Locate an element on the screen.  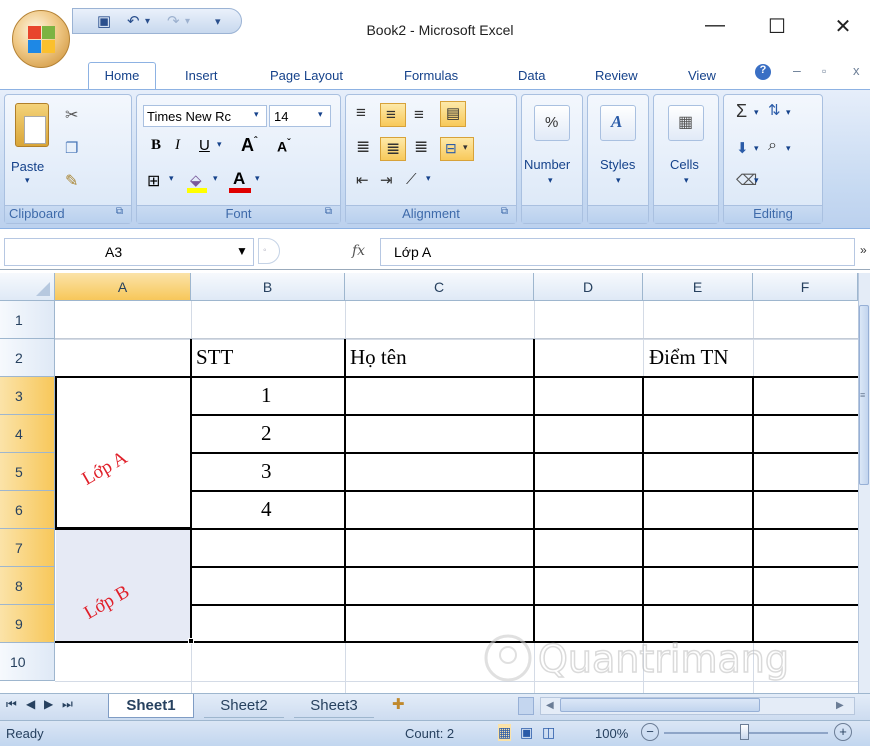
cut-icon: ✂ is located at coordinates (71, 115).